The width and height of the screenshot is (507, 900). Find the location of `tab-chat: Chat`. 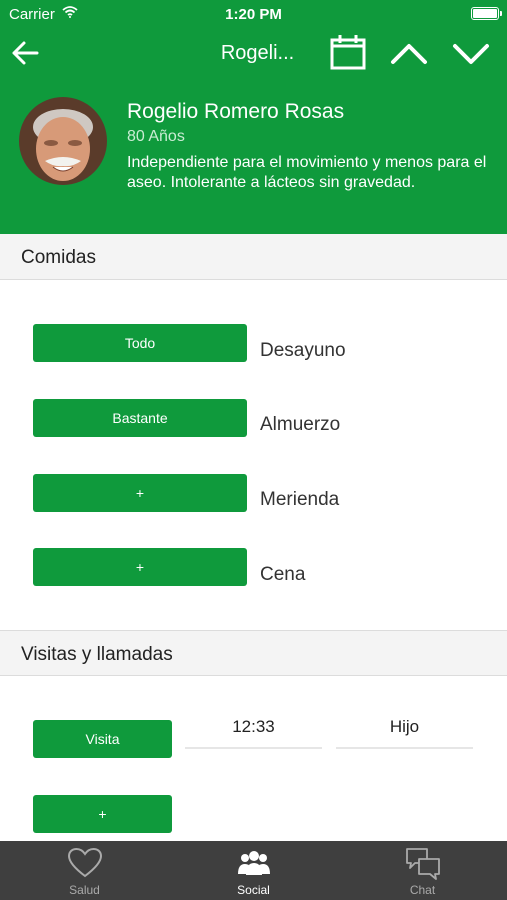

tab-chat: Chat is located at coordinates (422, 870).